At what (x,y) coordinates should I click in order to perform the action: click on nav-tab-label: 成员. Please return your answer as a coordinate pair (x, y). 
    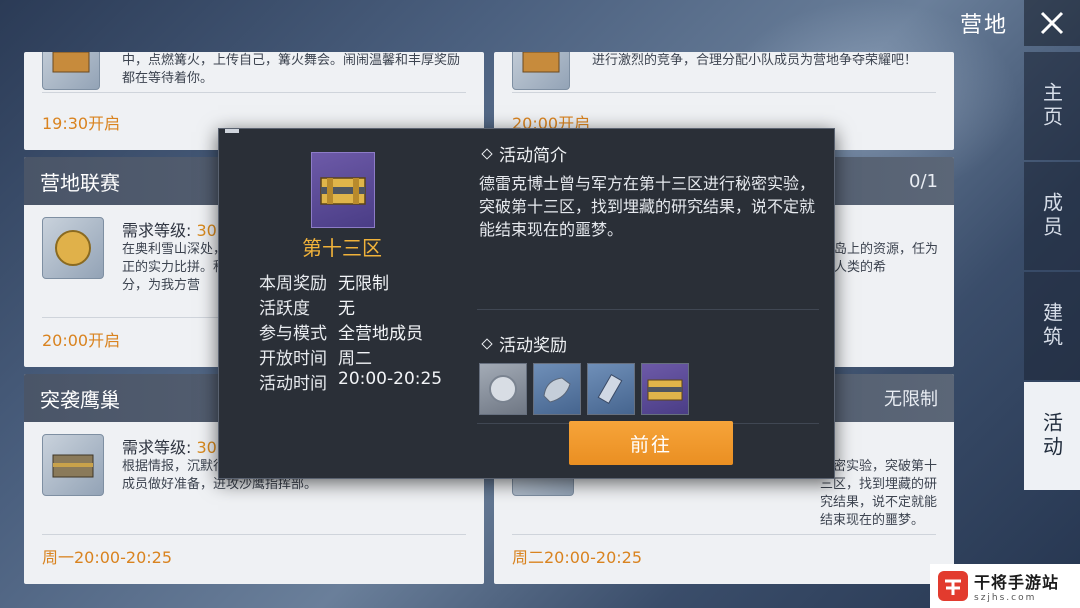
    Looking at the image, I should click on (1051, 216).